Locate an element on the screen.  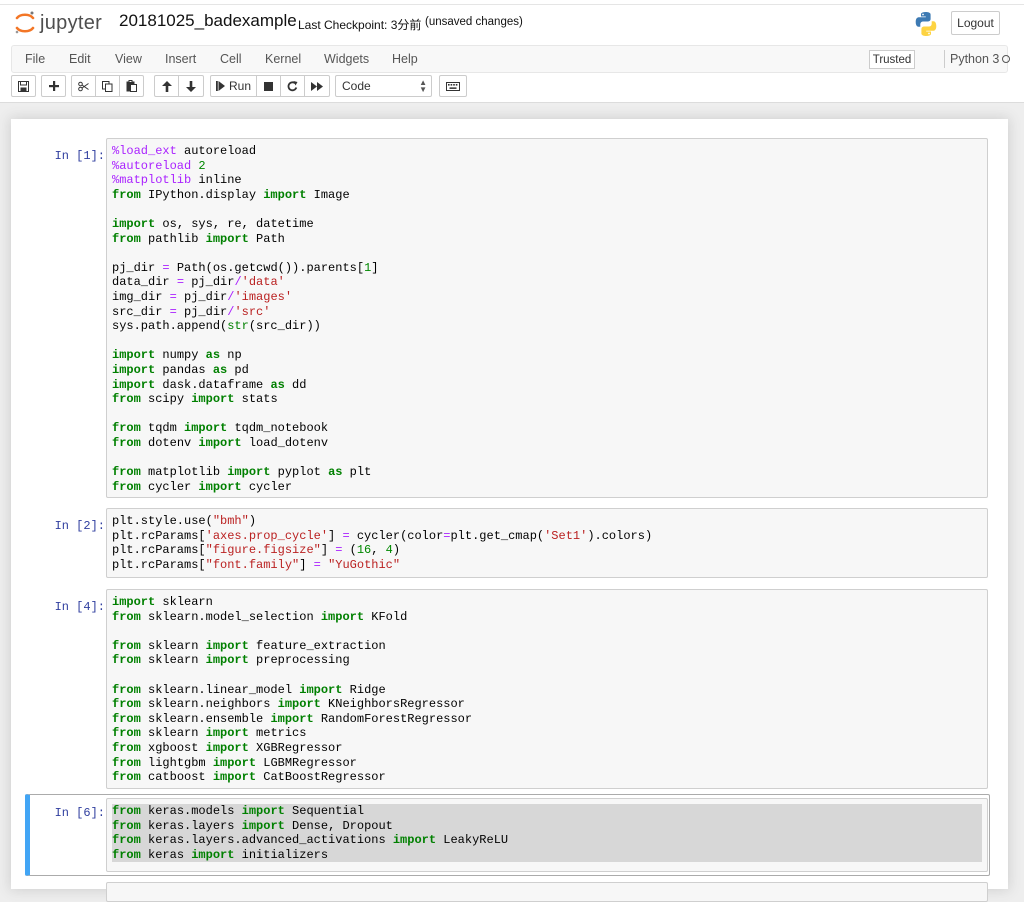
menu-help: Help is located at coordinates (405, 59).